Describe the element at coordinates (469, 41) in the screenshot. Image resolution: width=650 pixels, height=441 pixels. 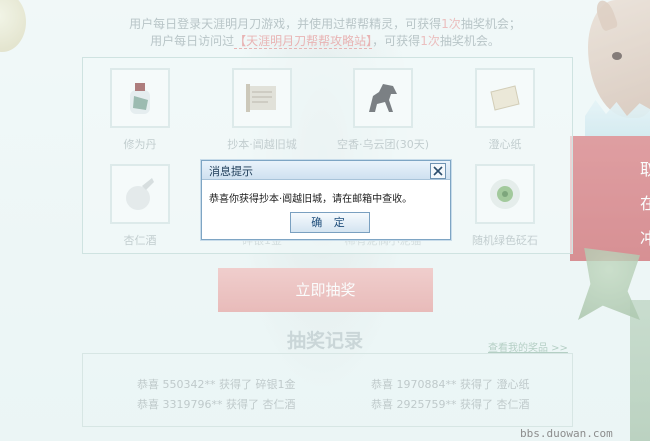
I see `intro-text: 抽奖机会。` at that location.